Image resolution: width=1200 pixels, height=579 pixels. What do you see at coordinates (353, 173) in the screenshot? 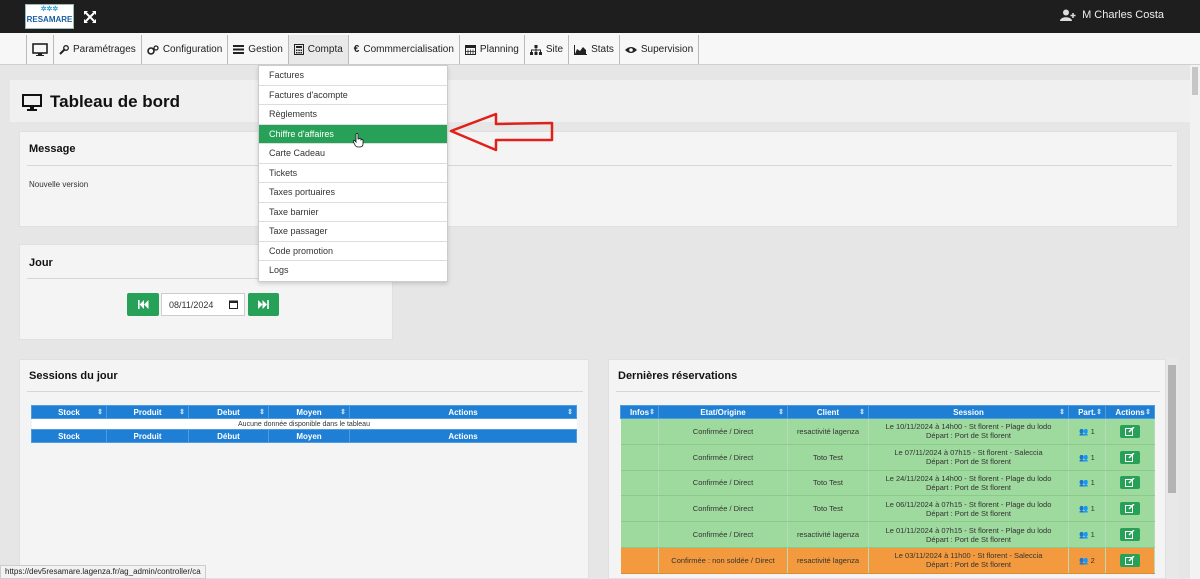
I see `dropdown-item-tickets: Tickets` at bounding box center [353, 173].